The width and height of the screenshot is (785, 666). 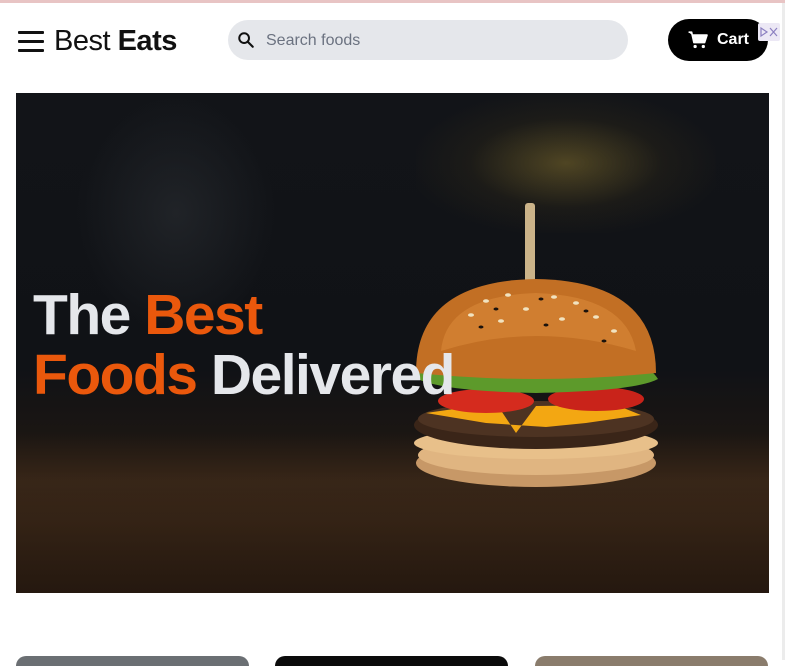 I want to click on site-header: Best Eats Cart, so click(x=392, y=41).